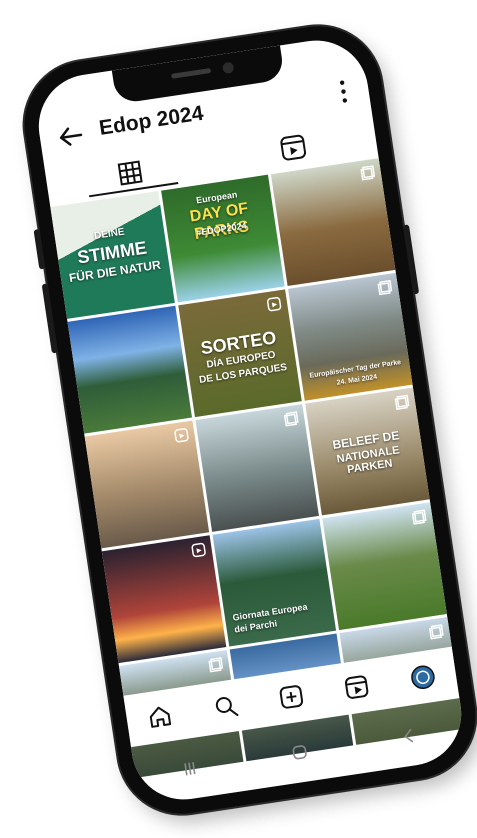  Describe the element at coordinates (409, 736) in the screenshot. I see `back-chevron-icon` at that location.